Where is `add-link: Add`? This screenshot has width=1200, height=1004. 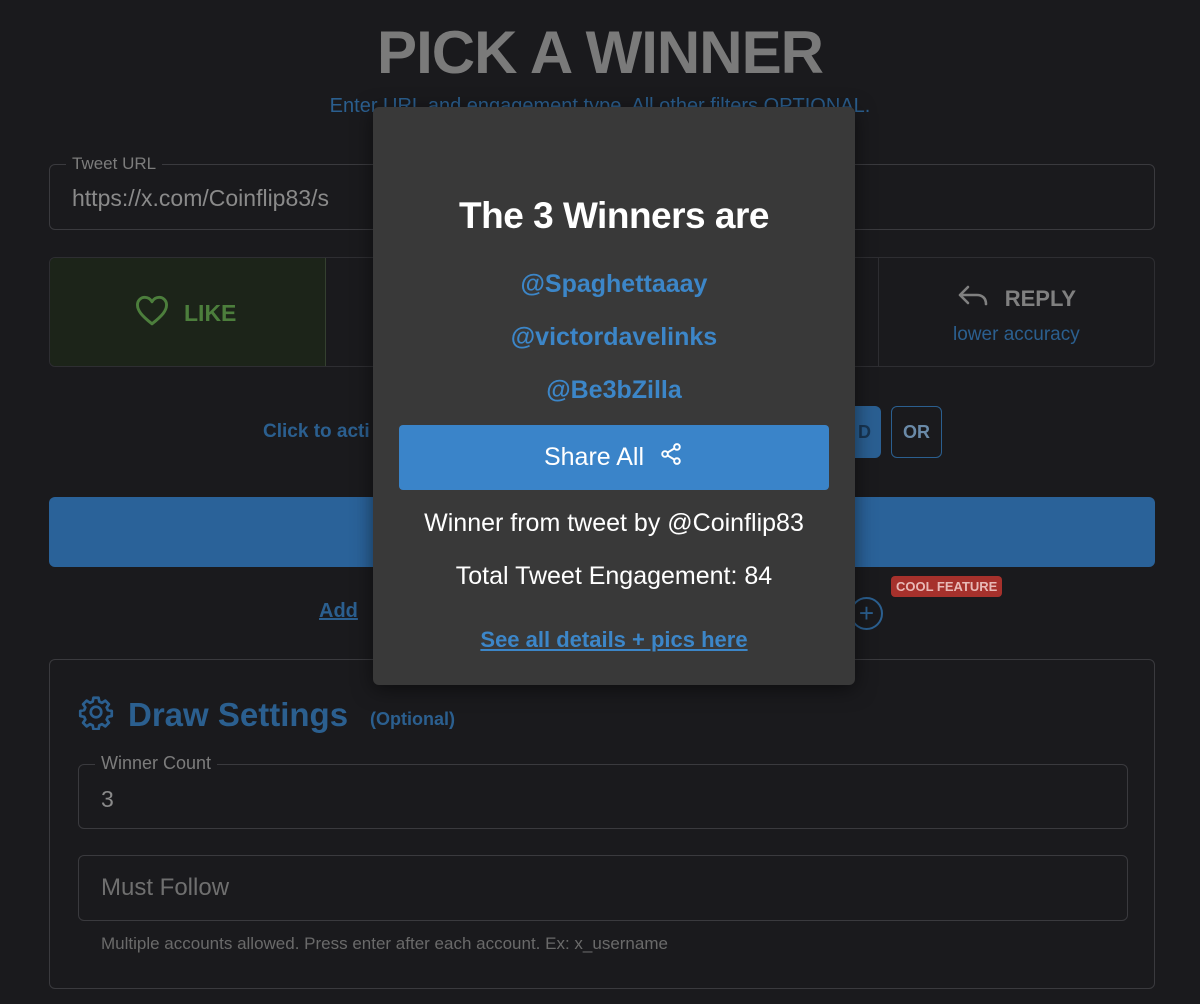 add-link: Add is located at coordinates (338, 611).